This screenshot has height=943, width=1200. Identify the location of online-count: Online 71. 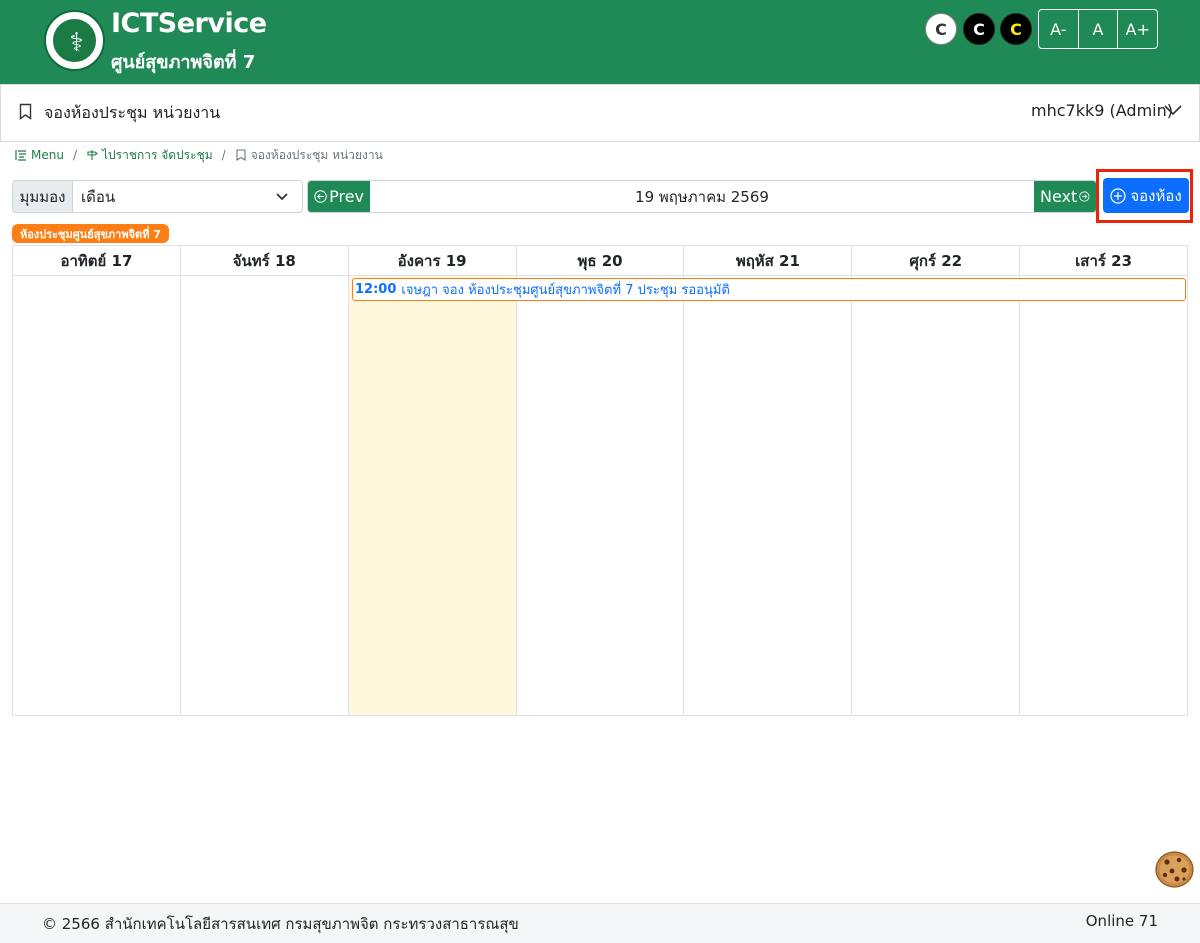
(1121, 921).